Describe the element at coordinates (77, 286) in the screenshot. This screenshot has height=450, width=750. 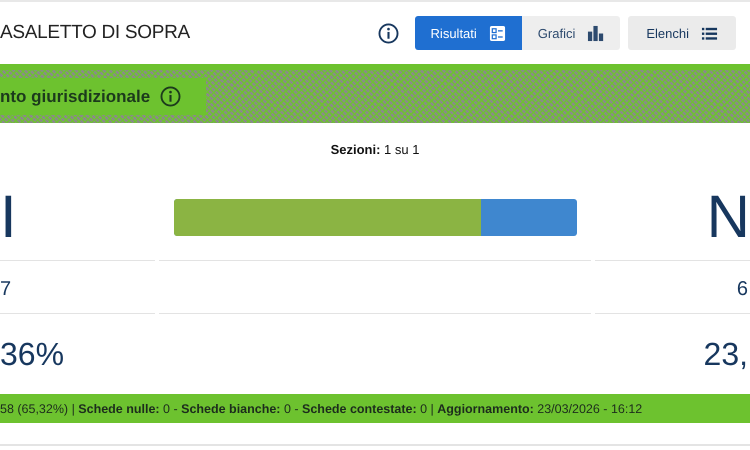
I see `vote-count: 7` at that location.